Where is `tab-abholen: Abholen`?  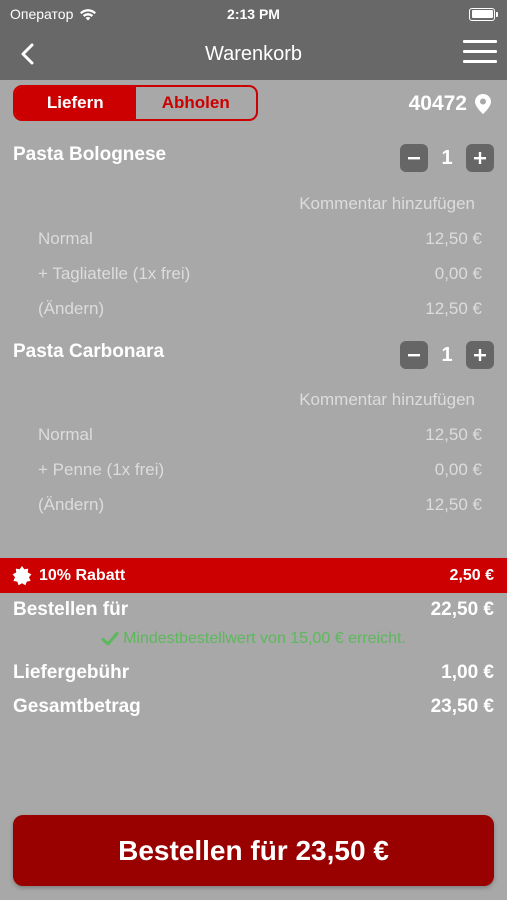
tab-abholen: Abholen is located at coordinates (196, 103).